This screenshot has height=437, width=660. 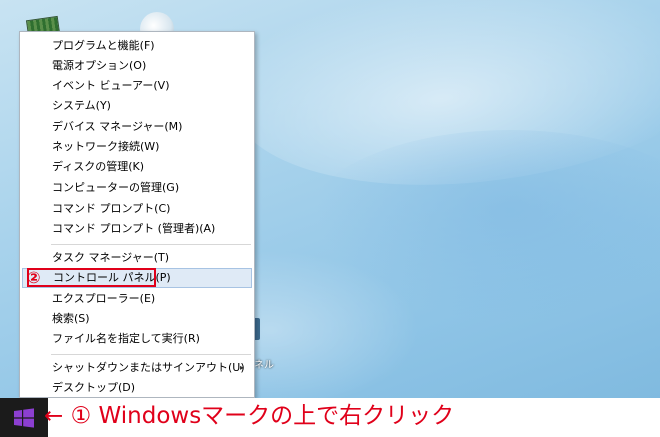 I want to click on menu-item-task-manager: タスク マネージャー(T), so click(x=137, y=258).